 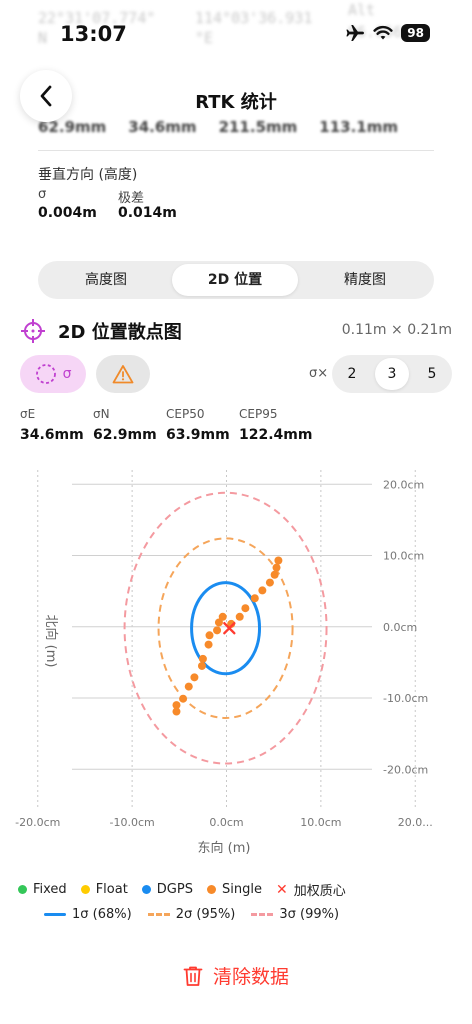 I want to click on legend-item: 3σ (99%), so click(x=295, y=914).